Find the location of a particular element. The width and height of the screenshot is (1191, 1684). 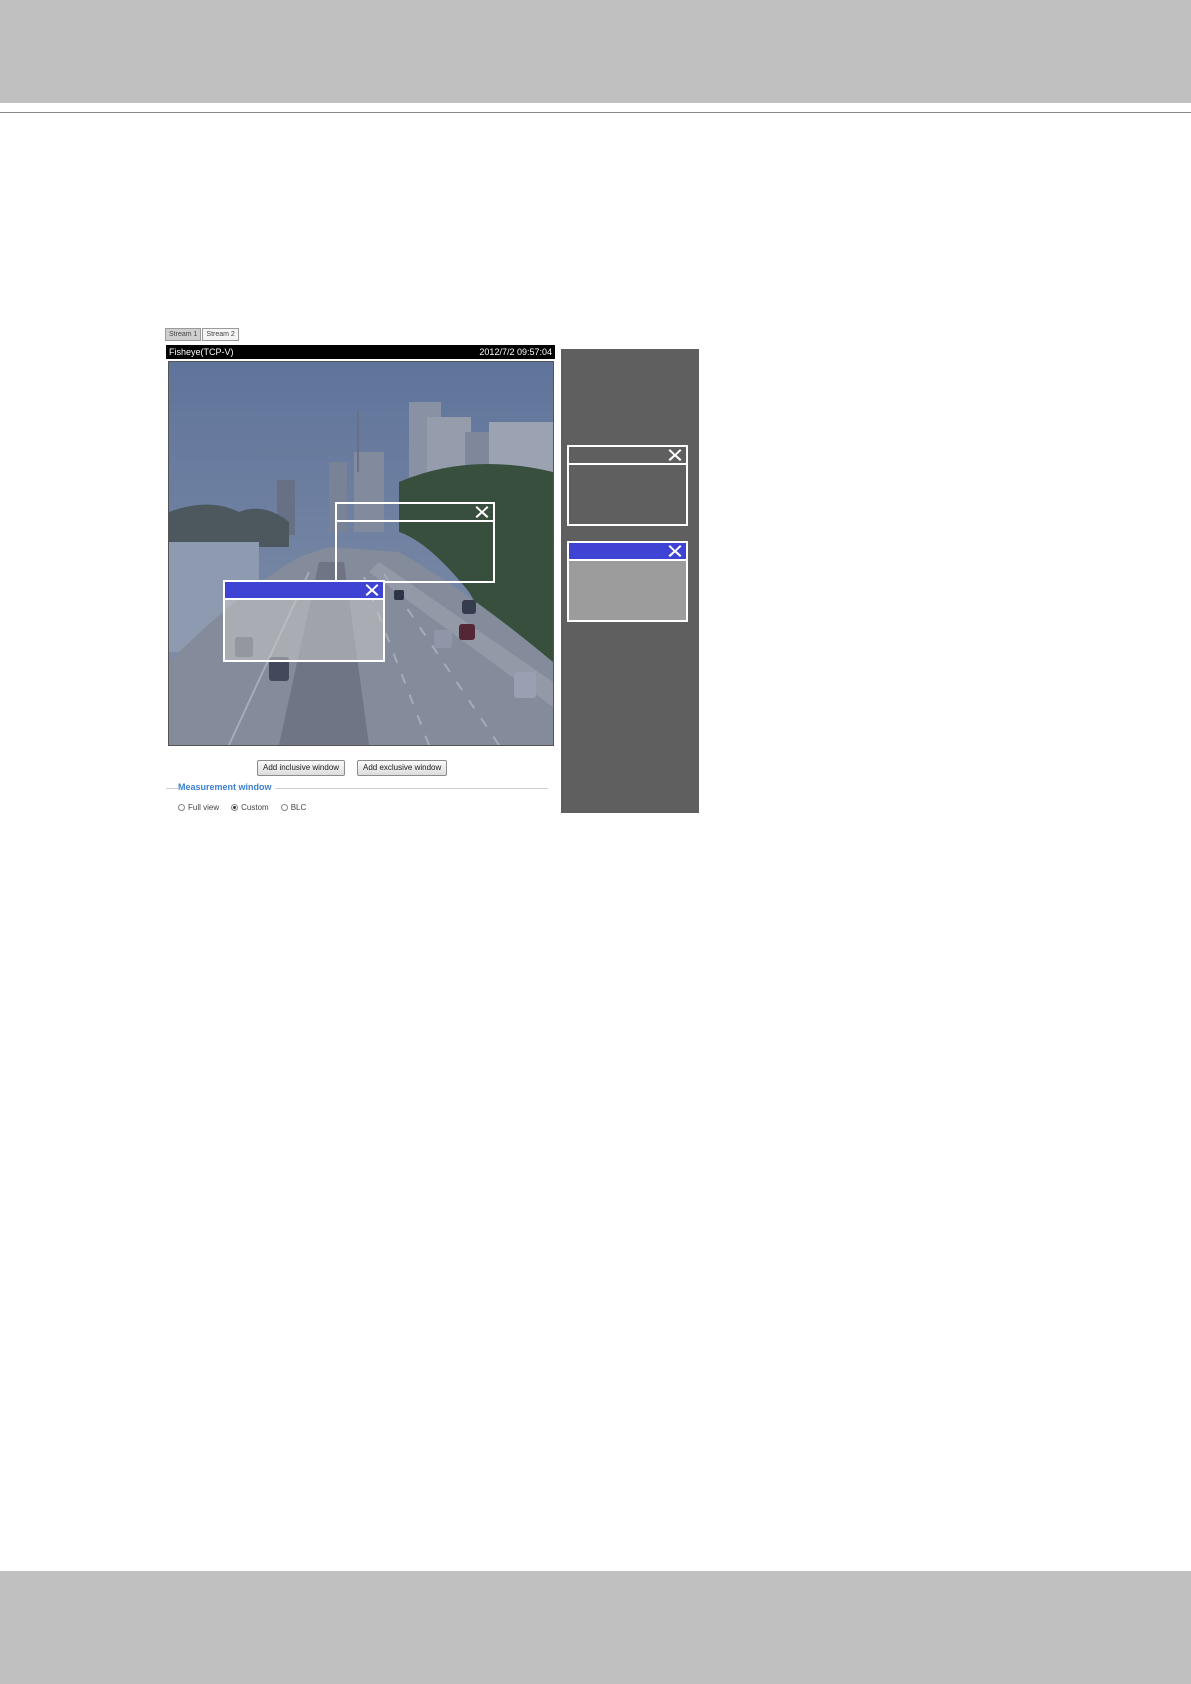

inclusive-window-sample is located at coordinates (627, 581).